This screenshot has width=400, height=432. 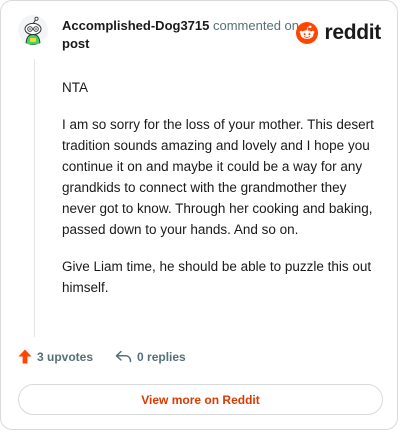 I want to click on comment-actions: 3 upvotes 0 replies, so click(x=102, y=356).